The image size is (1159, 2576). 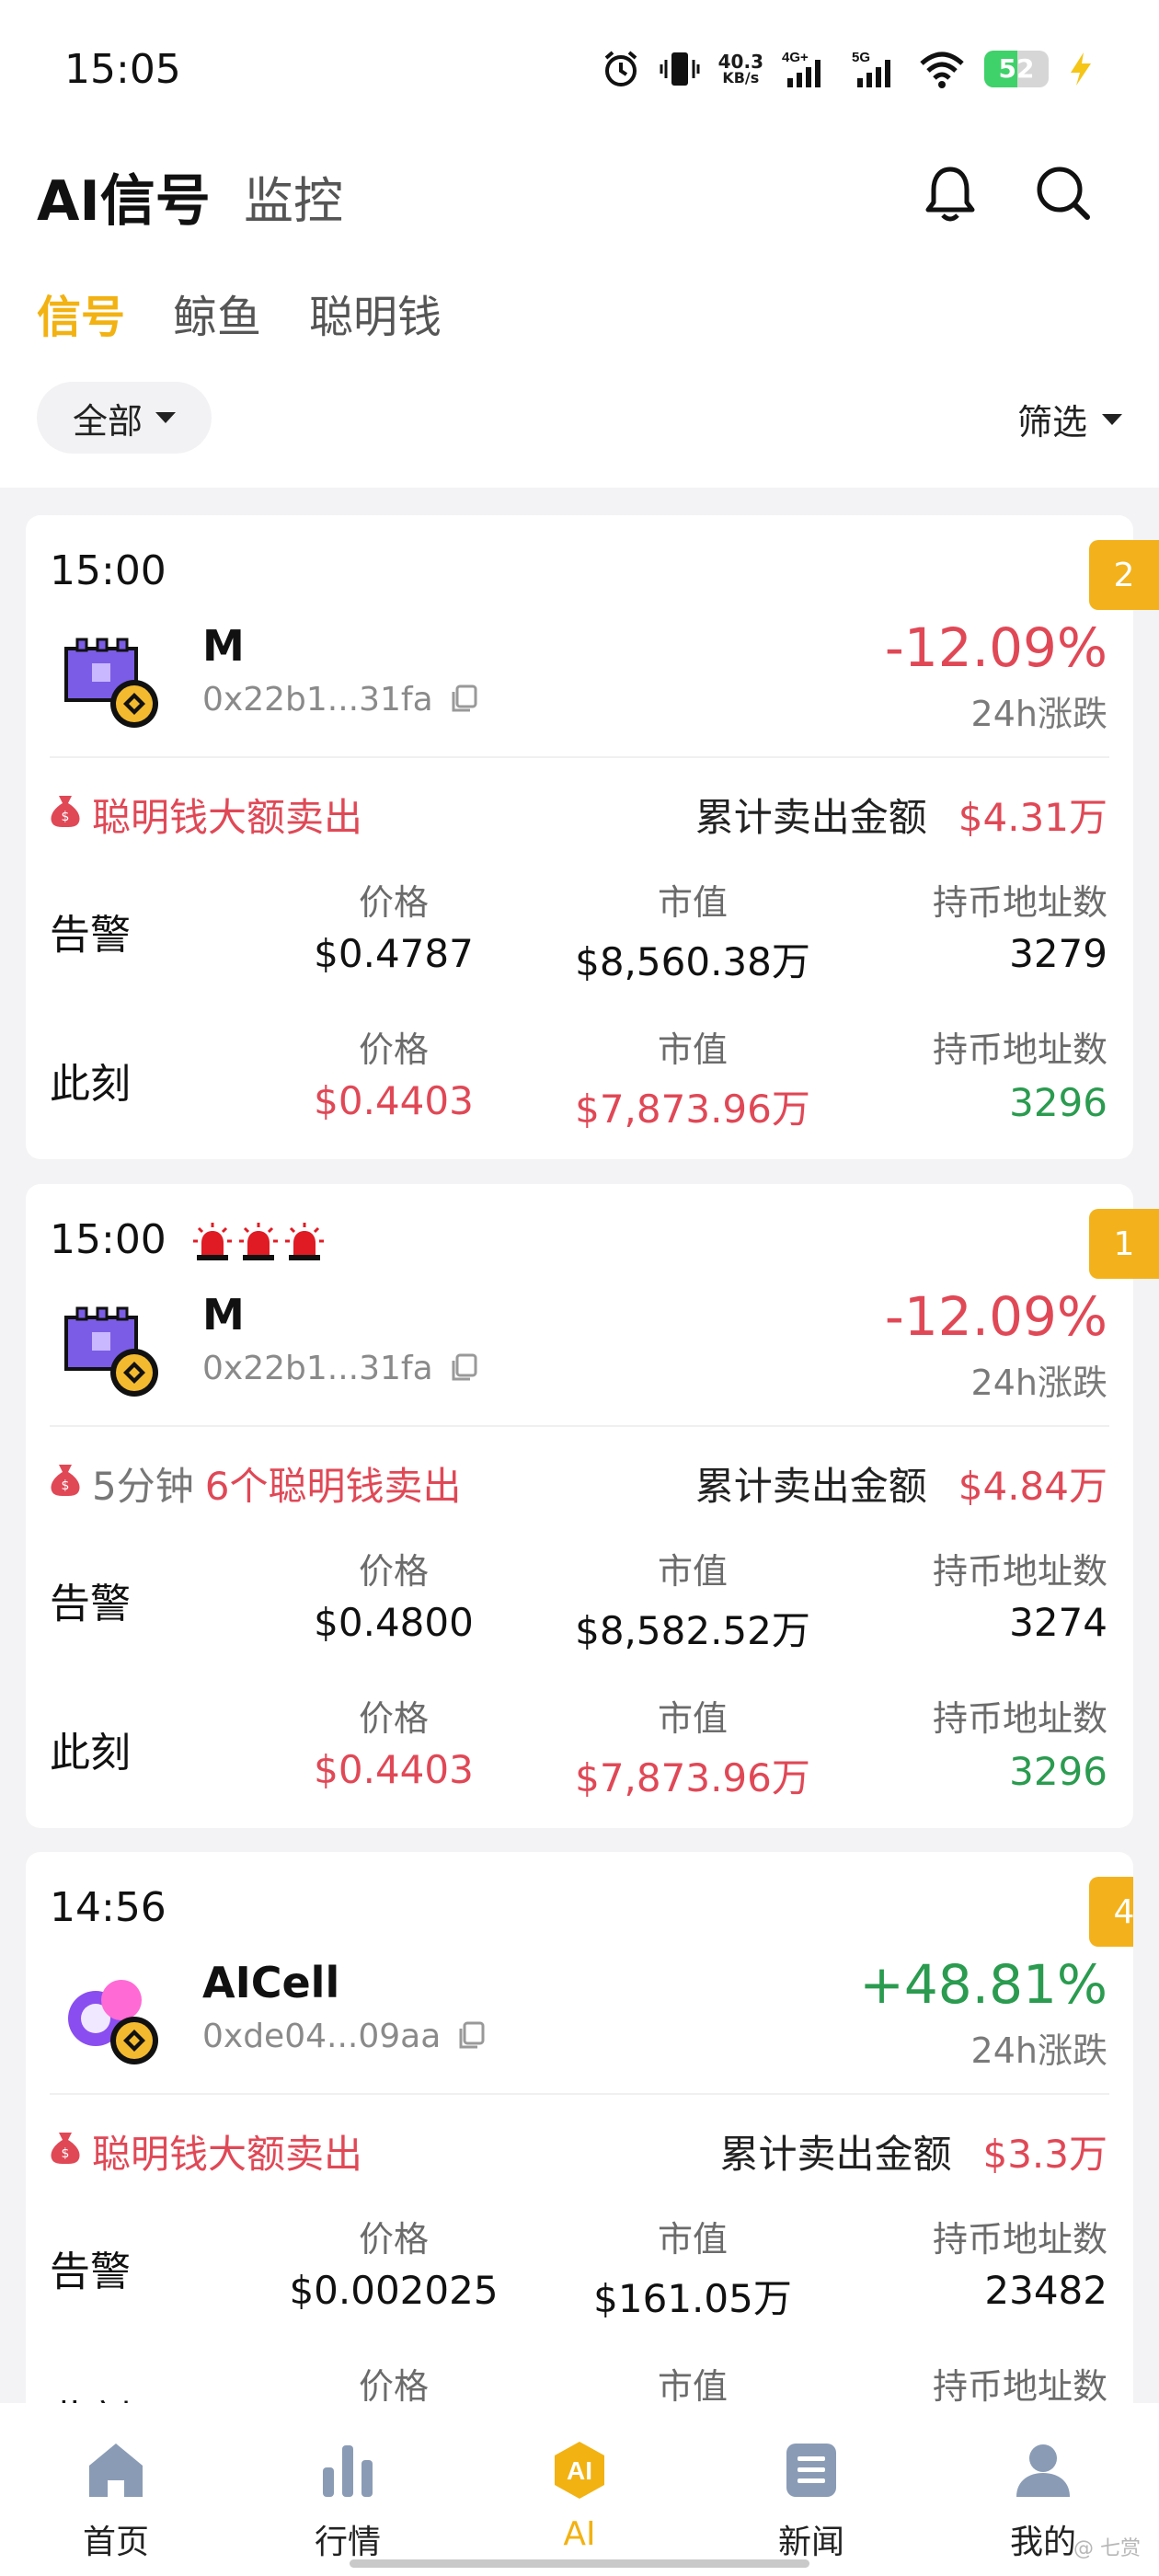 I want to click on charging-icon, so click(x=1081, y=69).